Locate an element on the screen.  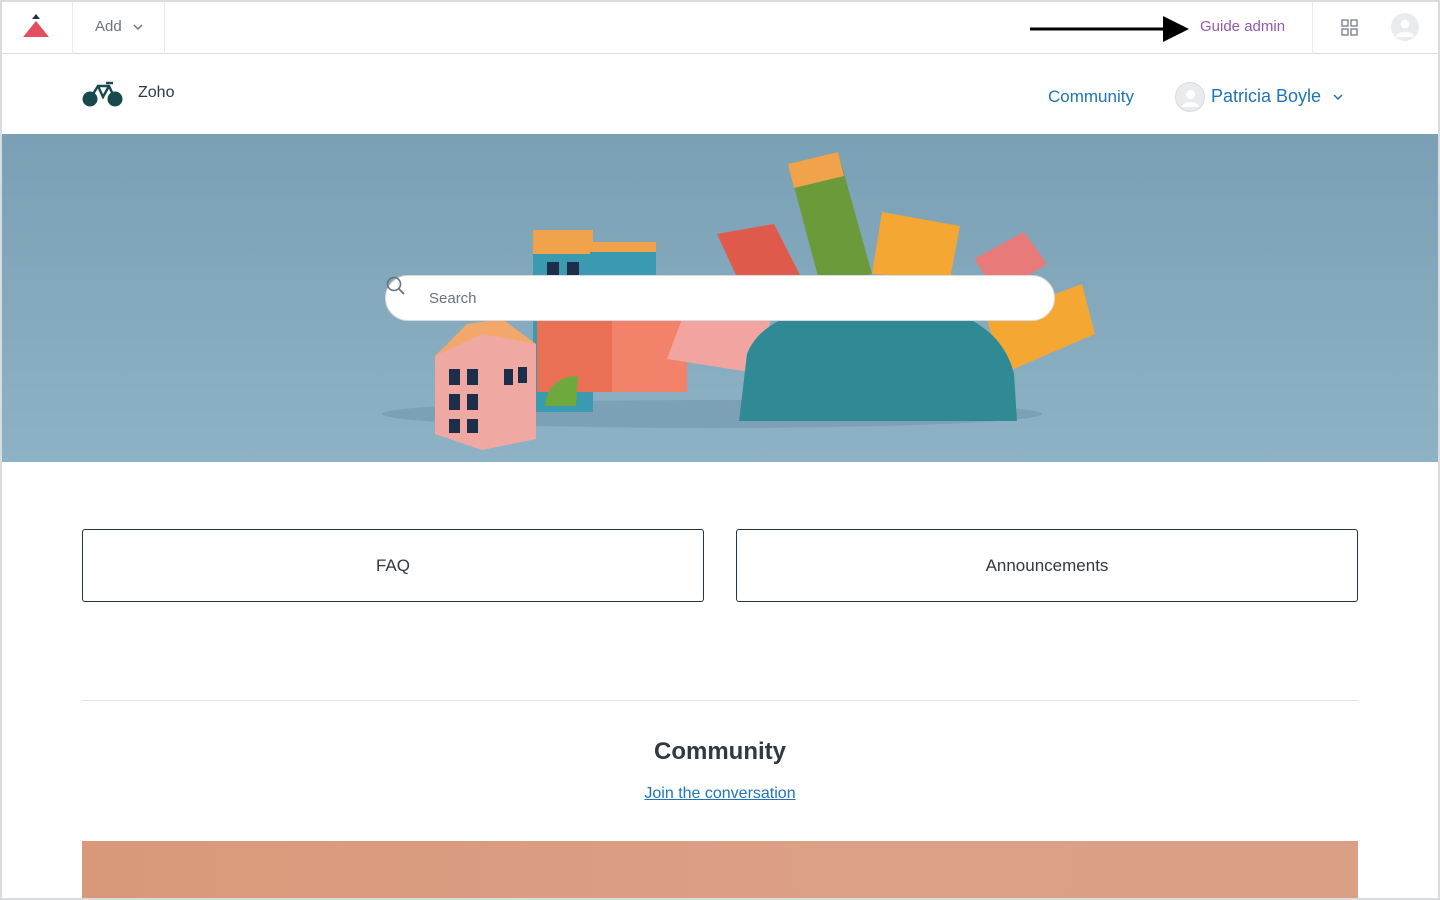
admin-avatar is located at coordinates (1405, 27).